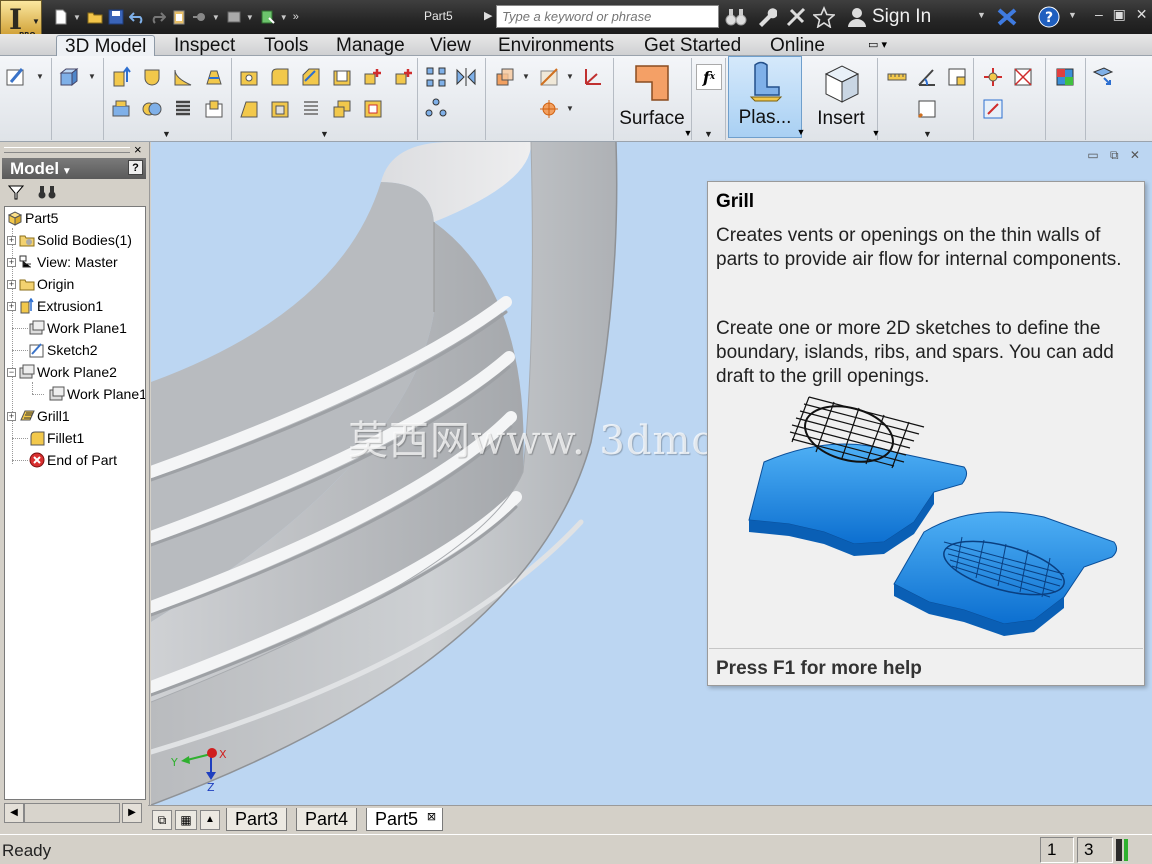 The width and height of the screenshot is (1152, 864). I want to click on stress-analysis-icon, so click(1065, 77).